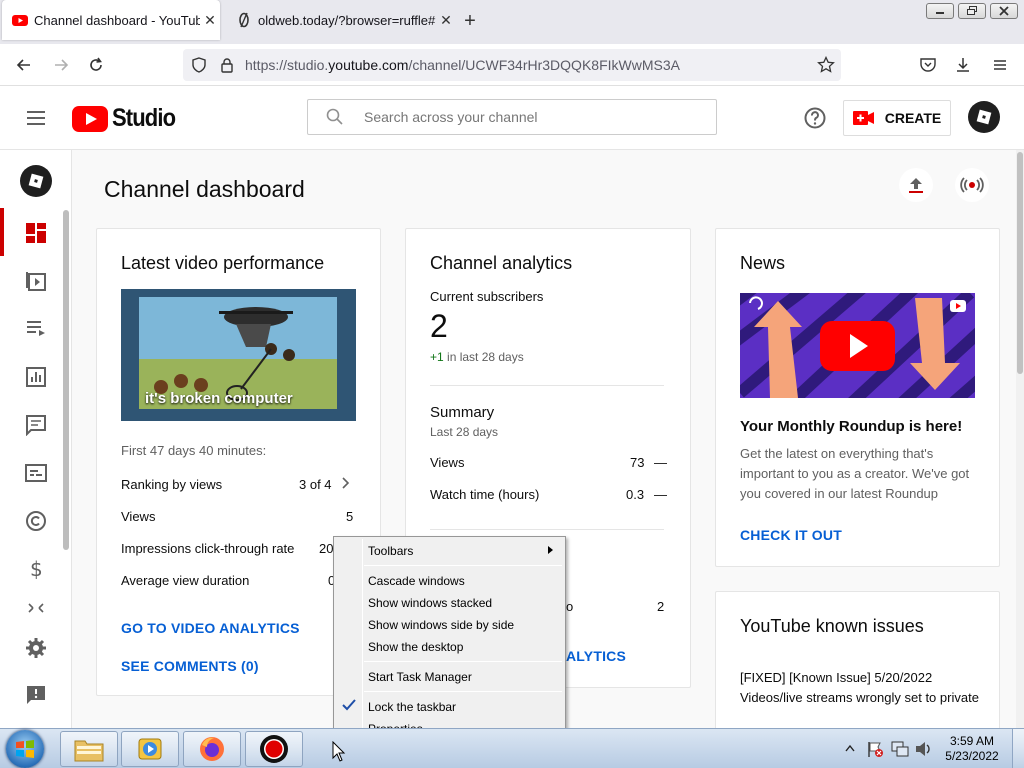  Describe the element at coordinates (274, 749) in the screenshot. I see `taskbar-recorder` at that location.